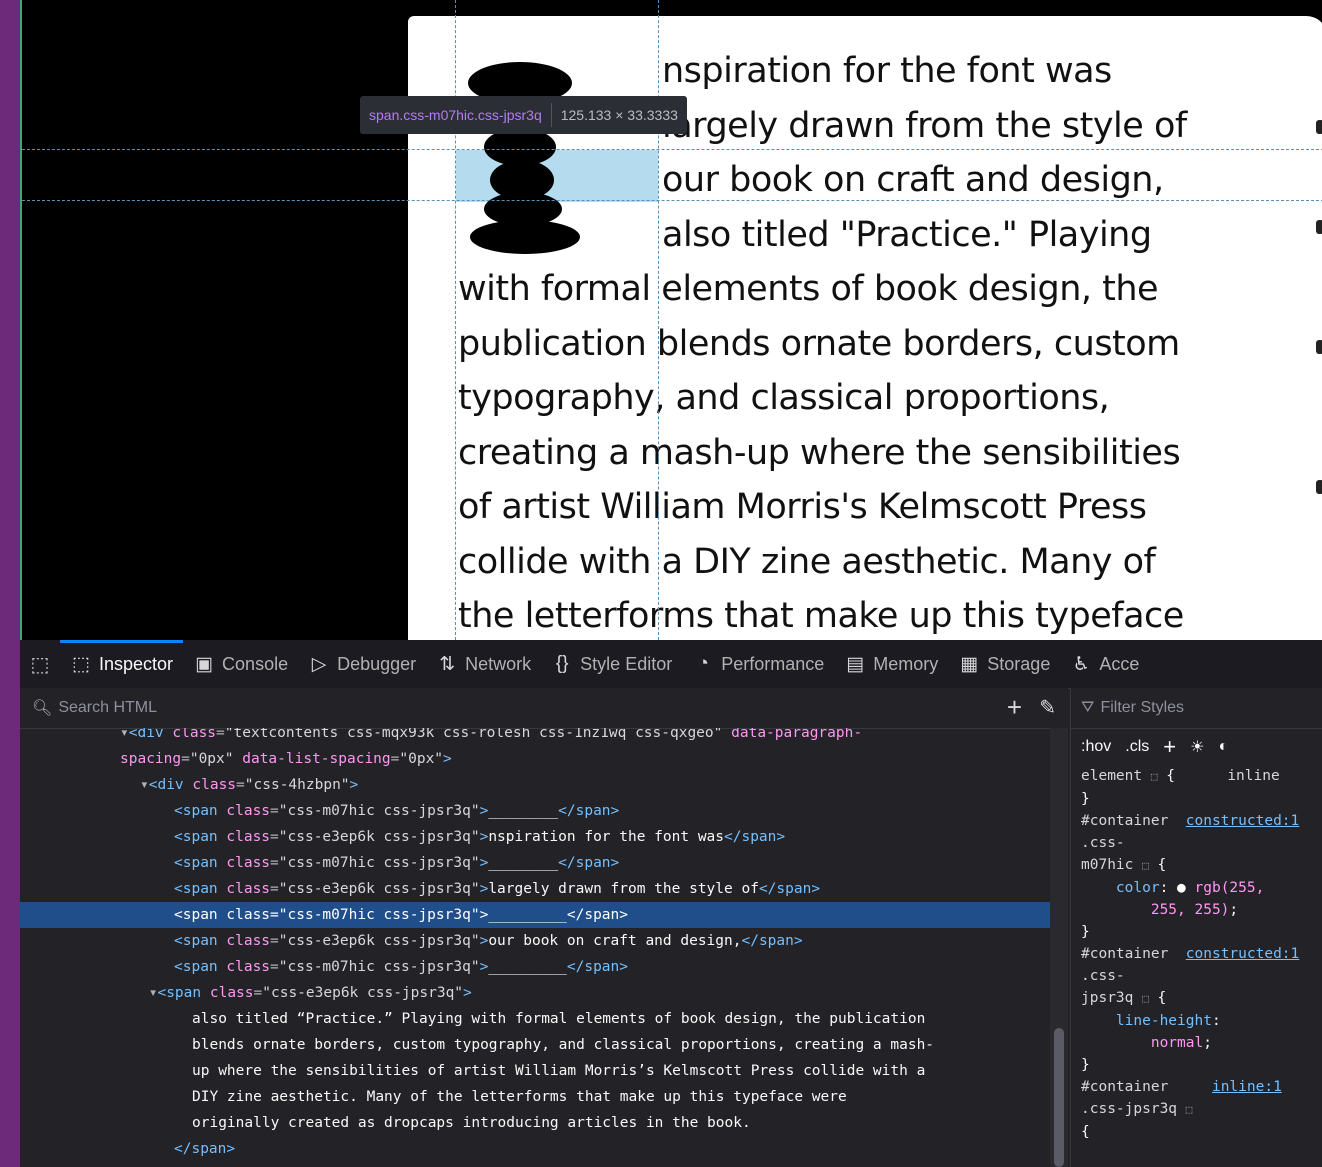 This screenshot has height=1167, width=1322. Describe the element at coordinates (255, 663) in the screenshot. I see `tab-label: Console` at that location.